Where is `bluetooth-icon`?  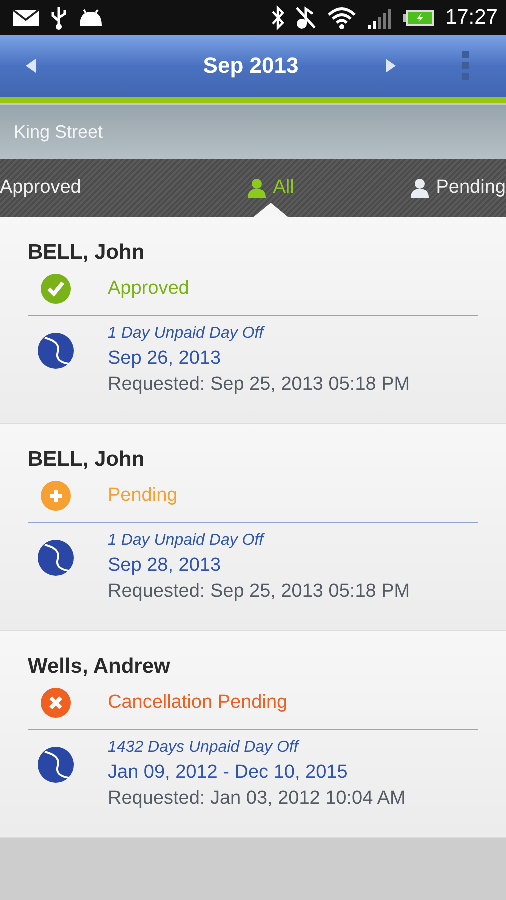 bluetooth-icon is located at coordinates (278, 17).